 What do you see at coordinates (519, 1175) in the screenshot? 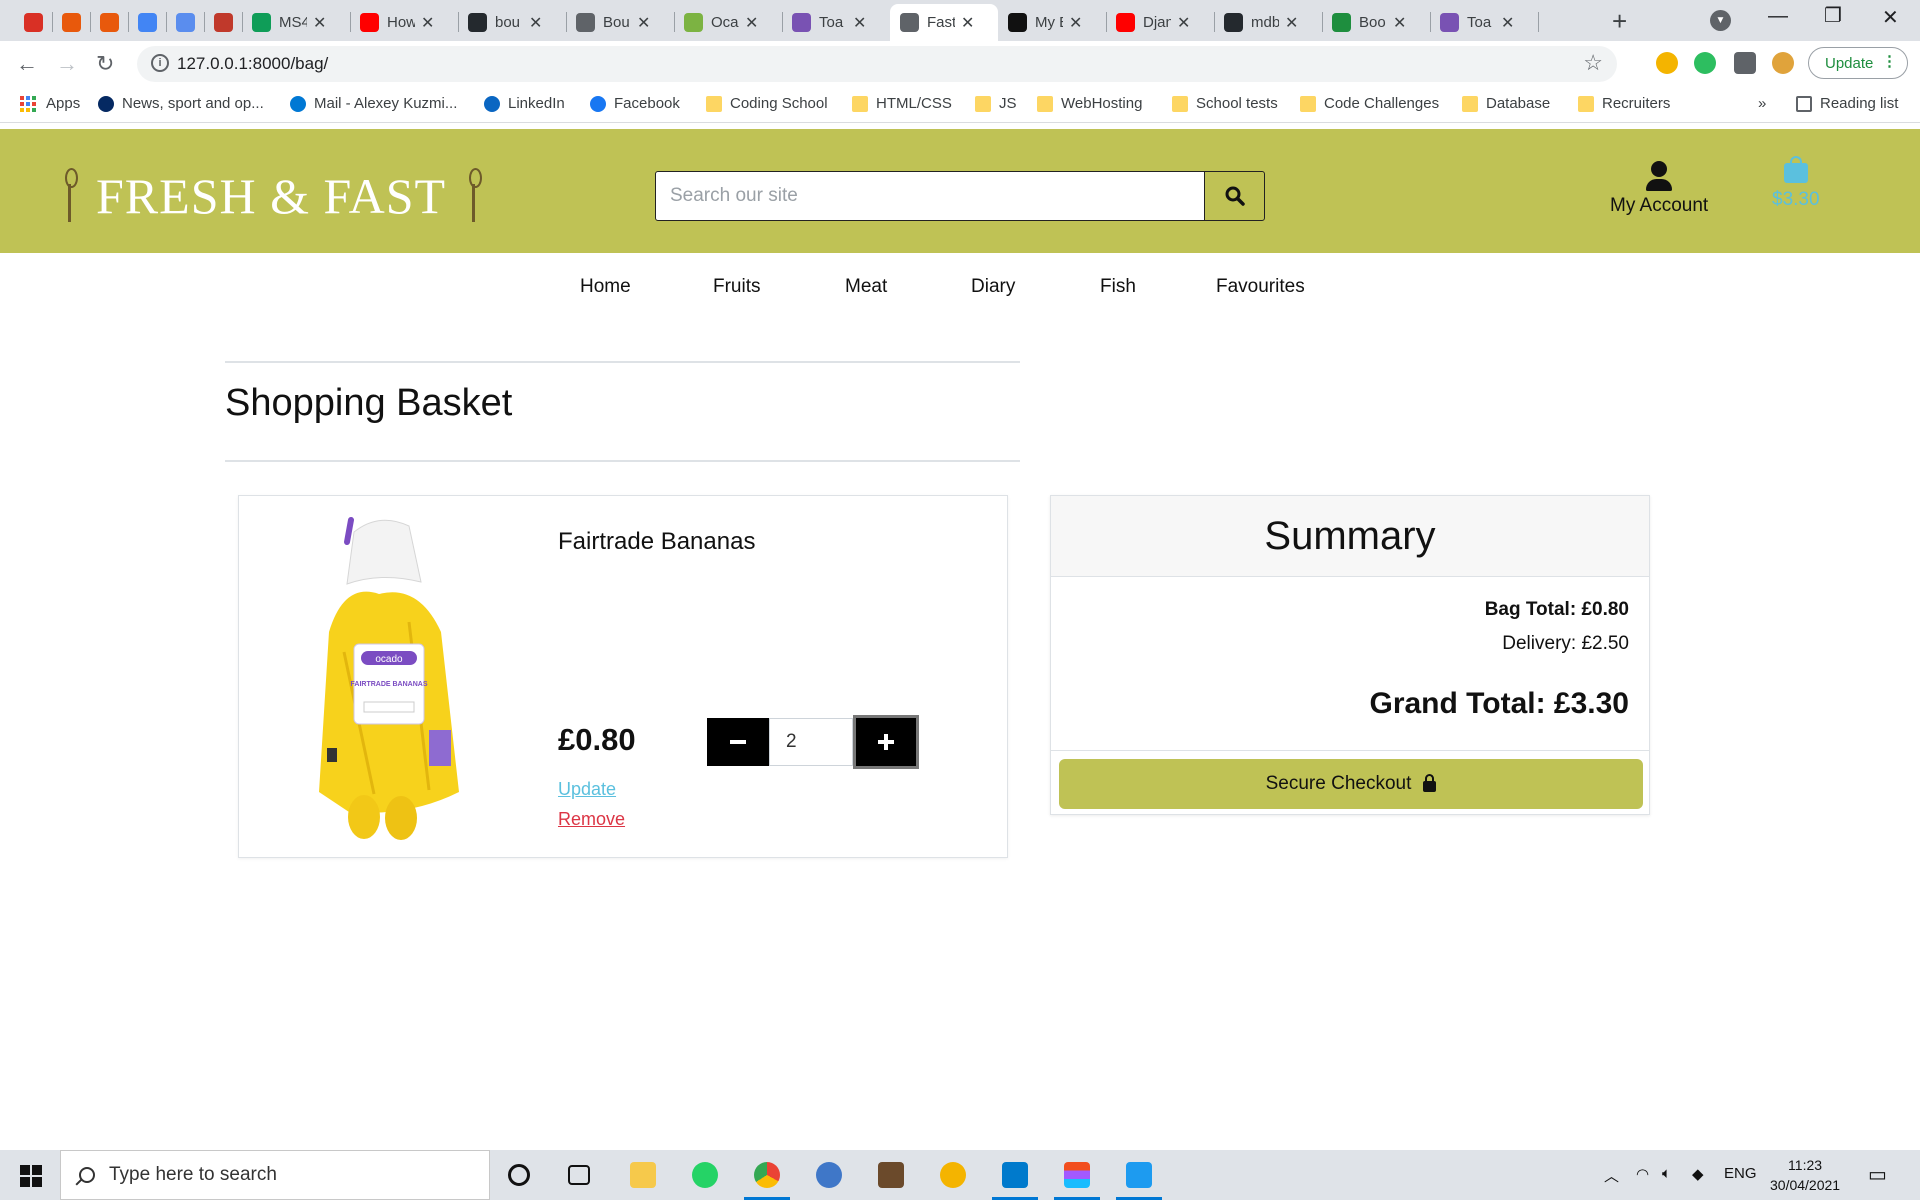
I see `cortana-icon` at bounding box center [519, 1175].